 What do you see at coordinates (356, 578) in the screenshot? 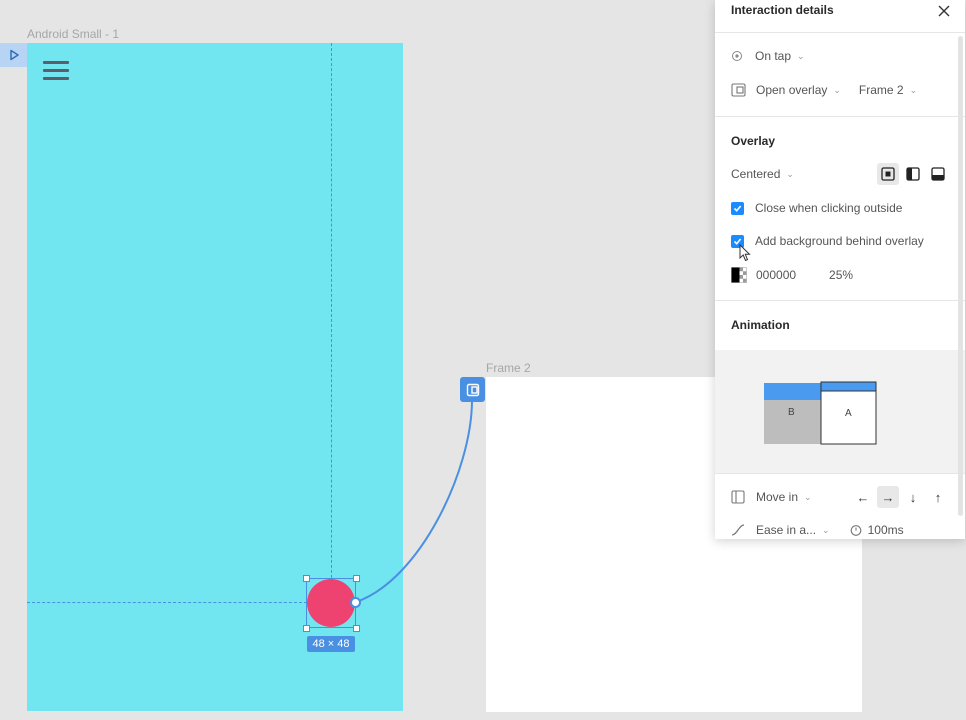
I see `resize-handle-tr` at bounding box center [356, 578].